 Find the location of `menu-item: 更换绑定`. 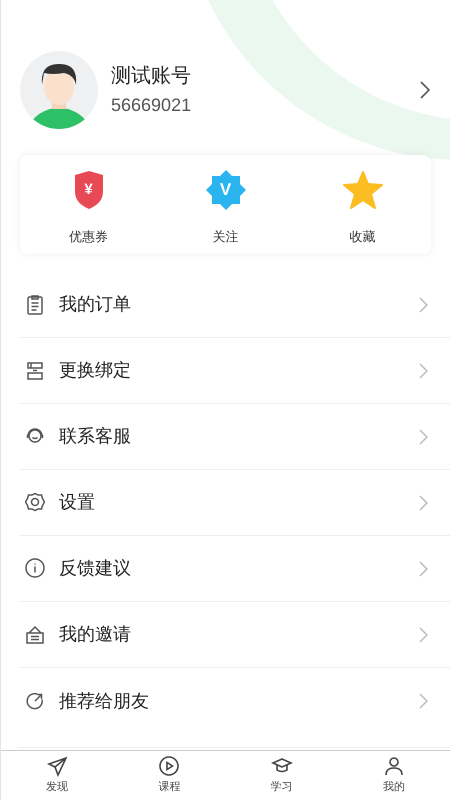

menu-item: 更换绑定 is located at coordinates (239, 370).